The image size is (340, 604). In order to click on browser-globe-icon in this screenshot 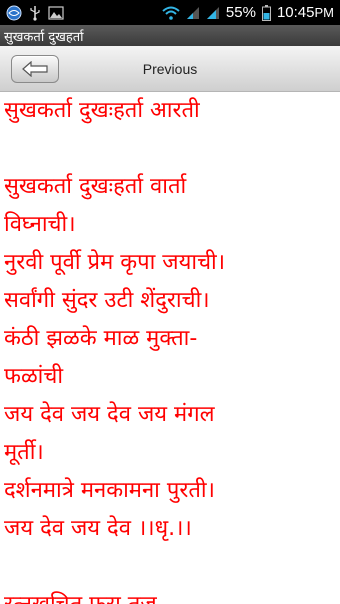, I will do `click(14, 13)`.